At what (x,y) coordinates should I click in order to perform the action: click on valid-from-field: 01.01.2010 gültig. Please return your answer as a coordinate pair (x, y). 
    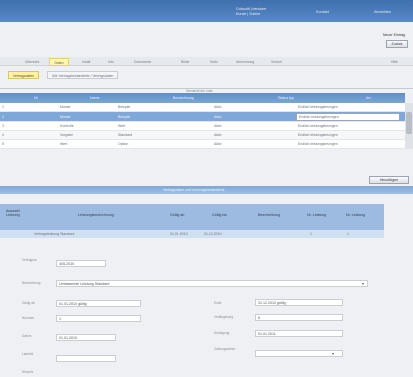
    Looking at the image, I should click on (98, 303).